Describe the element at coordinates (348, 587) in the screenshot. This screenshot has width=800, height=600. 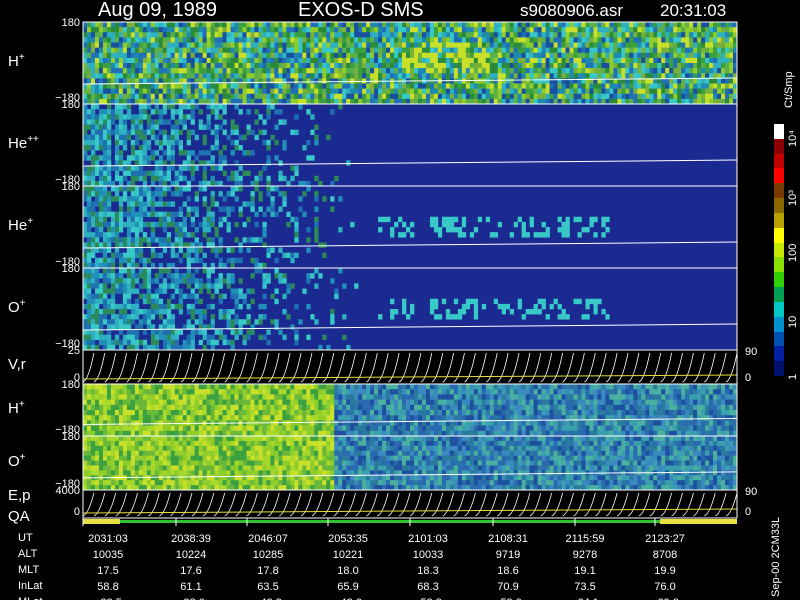
I see `ephemeris-value: 65.9` at that location.